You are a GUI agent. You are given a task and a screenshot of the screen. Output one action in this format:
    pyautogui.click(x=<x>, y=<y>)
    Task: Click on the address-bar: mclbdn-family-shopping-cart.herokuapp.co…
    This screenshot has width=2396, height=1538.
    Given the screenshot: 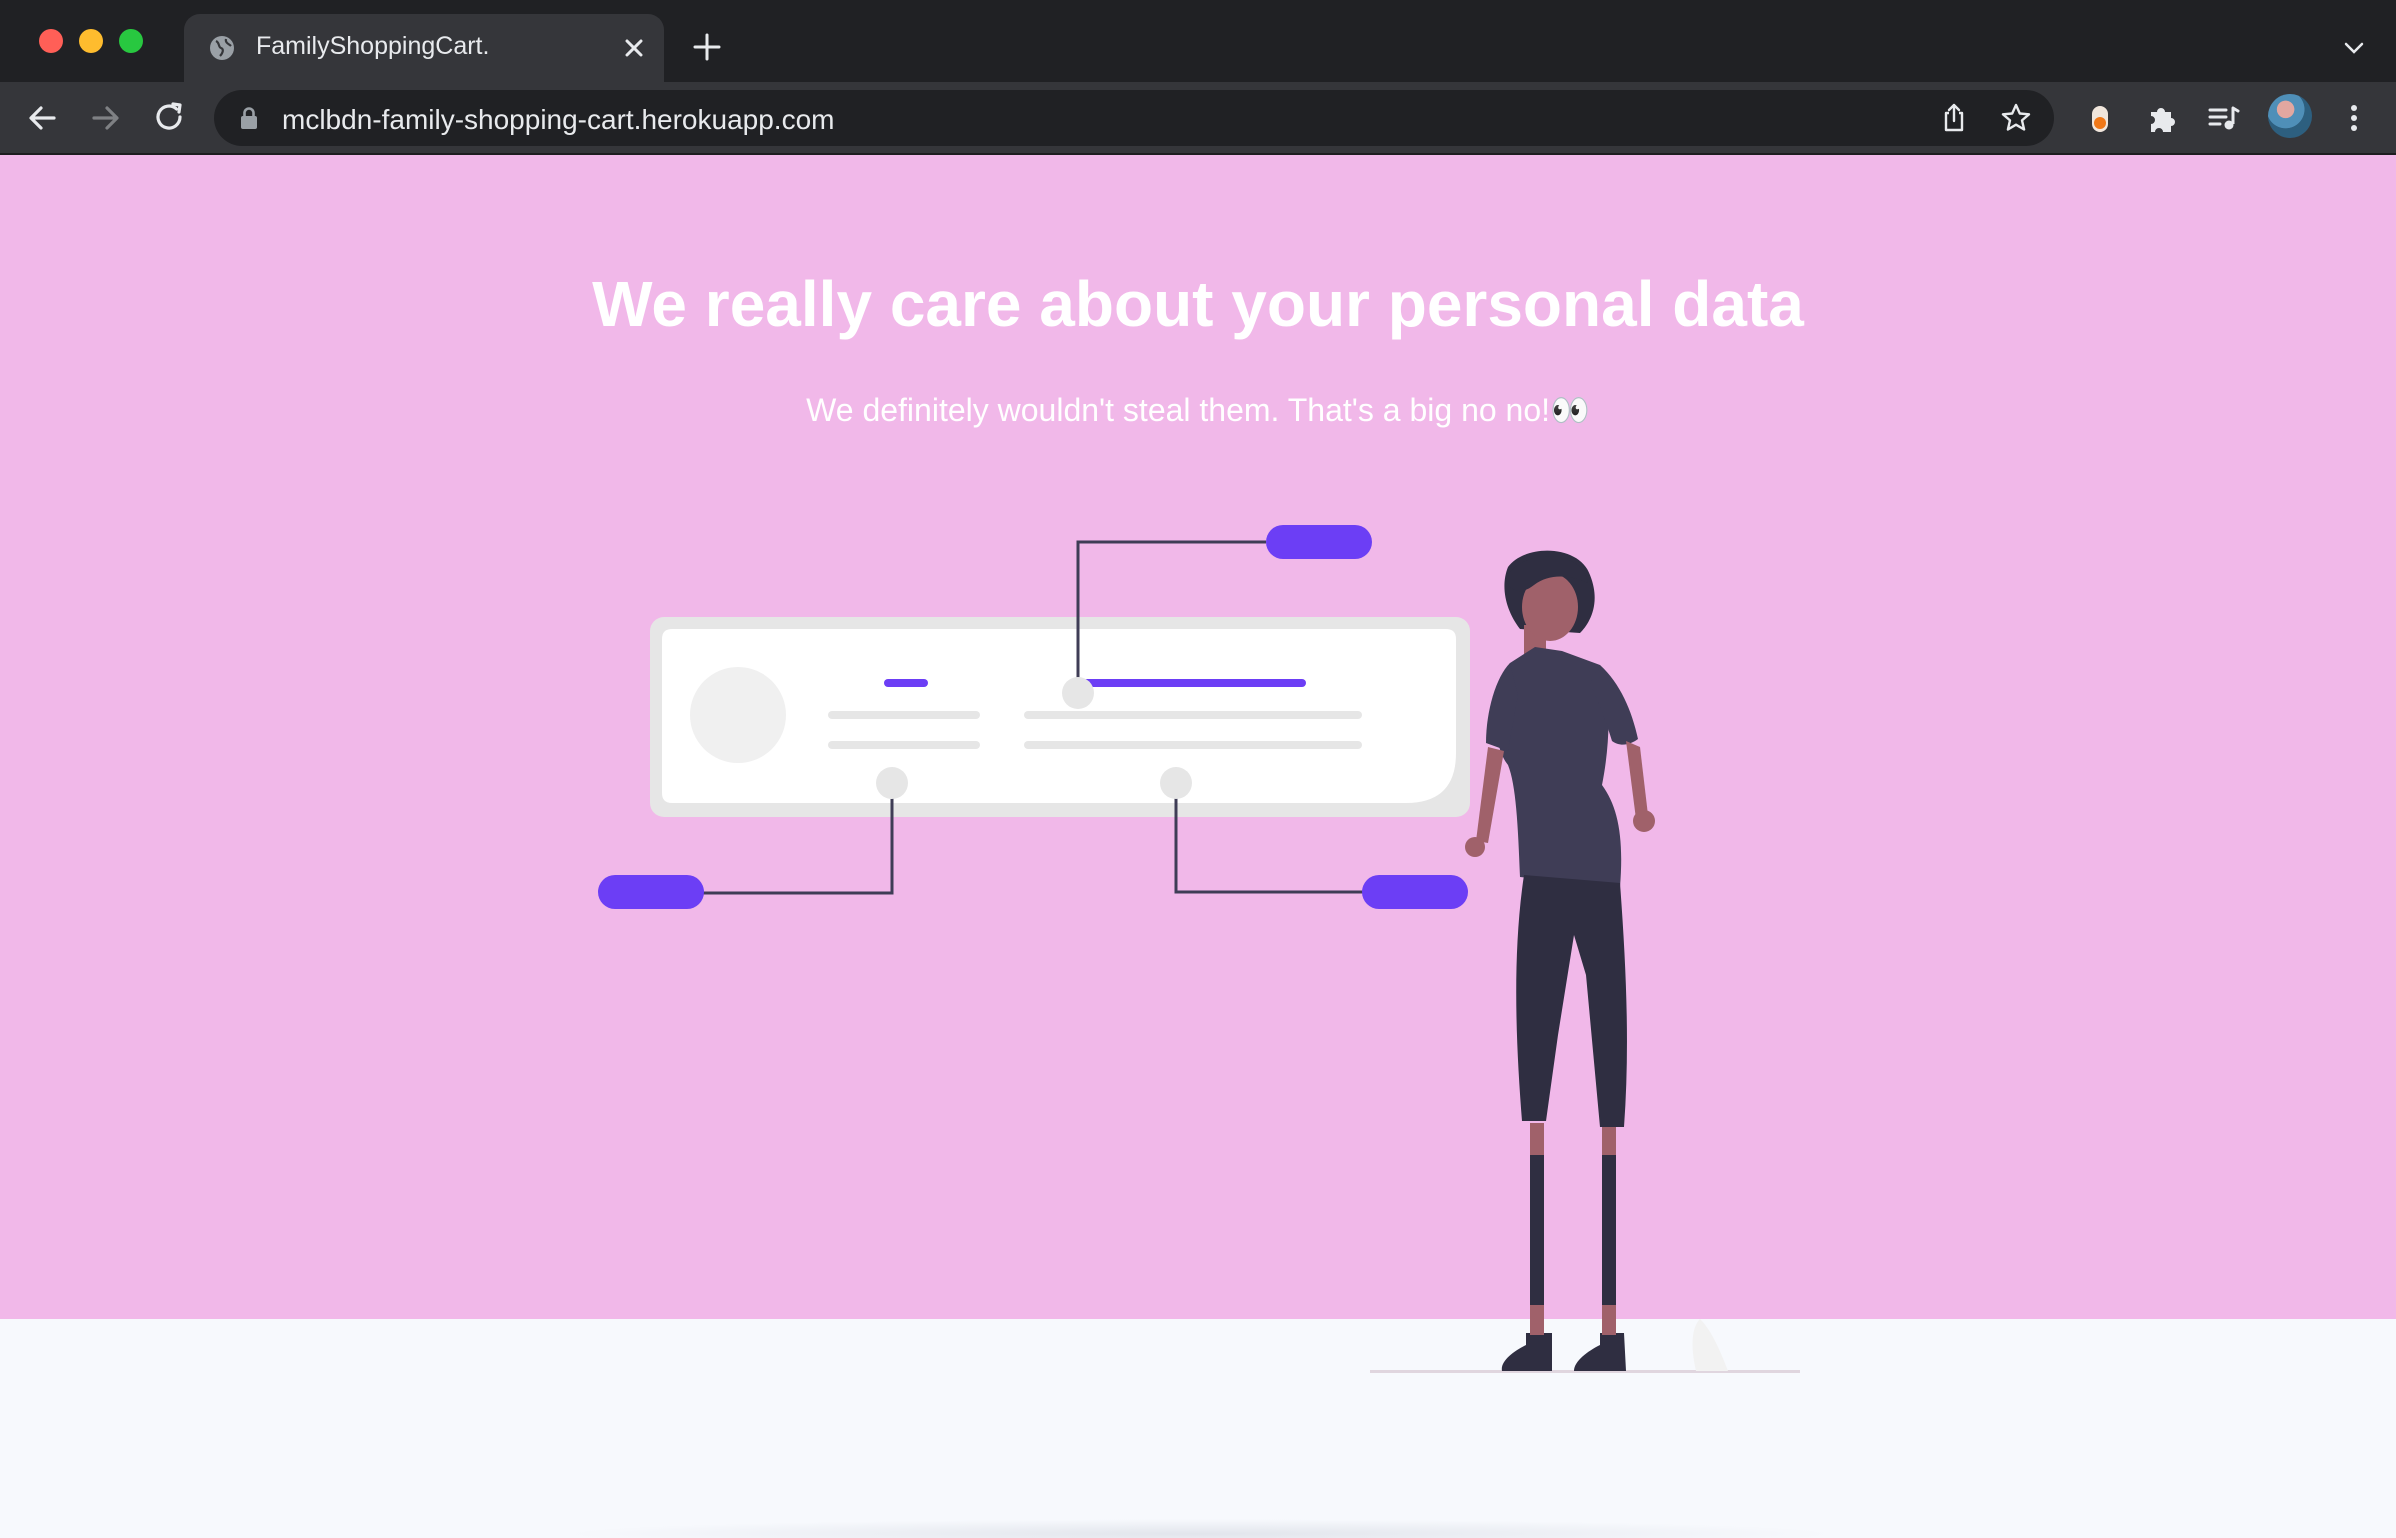 What is the action you would take?
    pyautogui.click(x=1134, y=118)
    